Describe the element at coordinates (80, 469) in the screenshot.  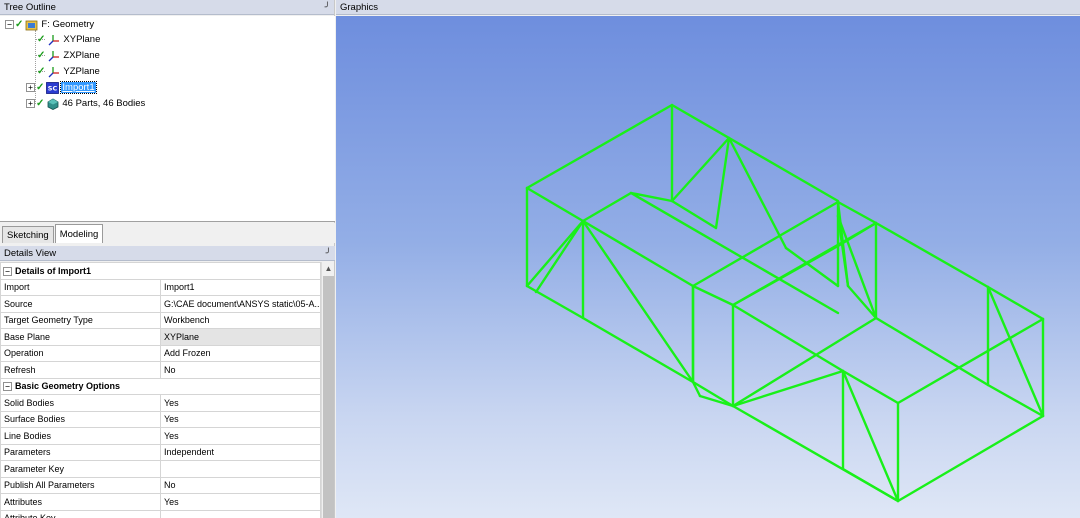
I see `property-name: Parameter Key` at that location.